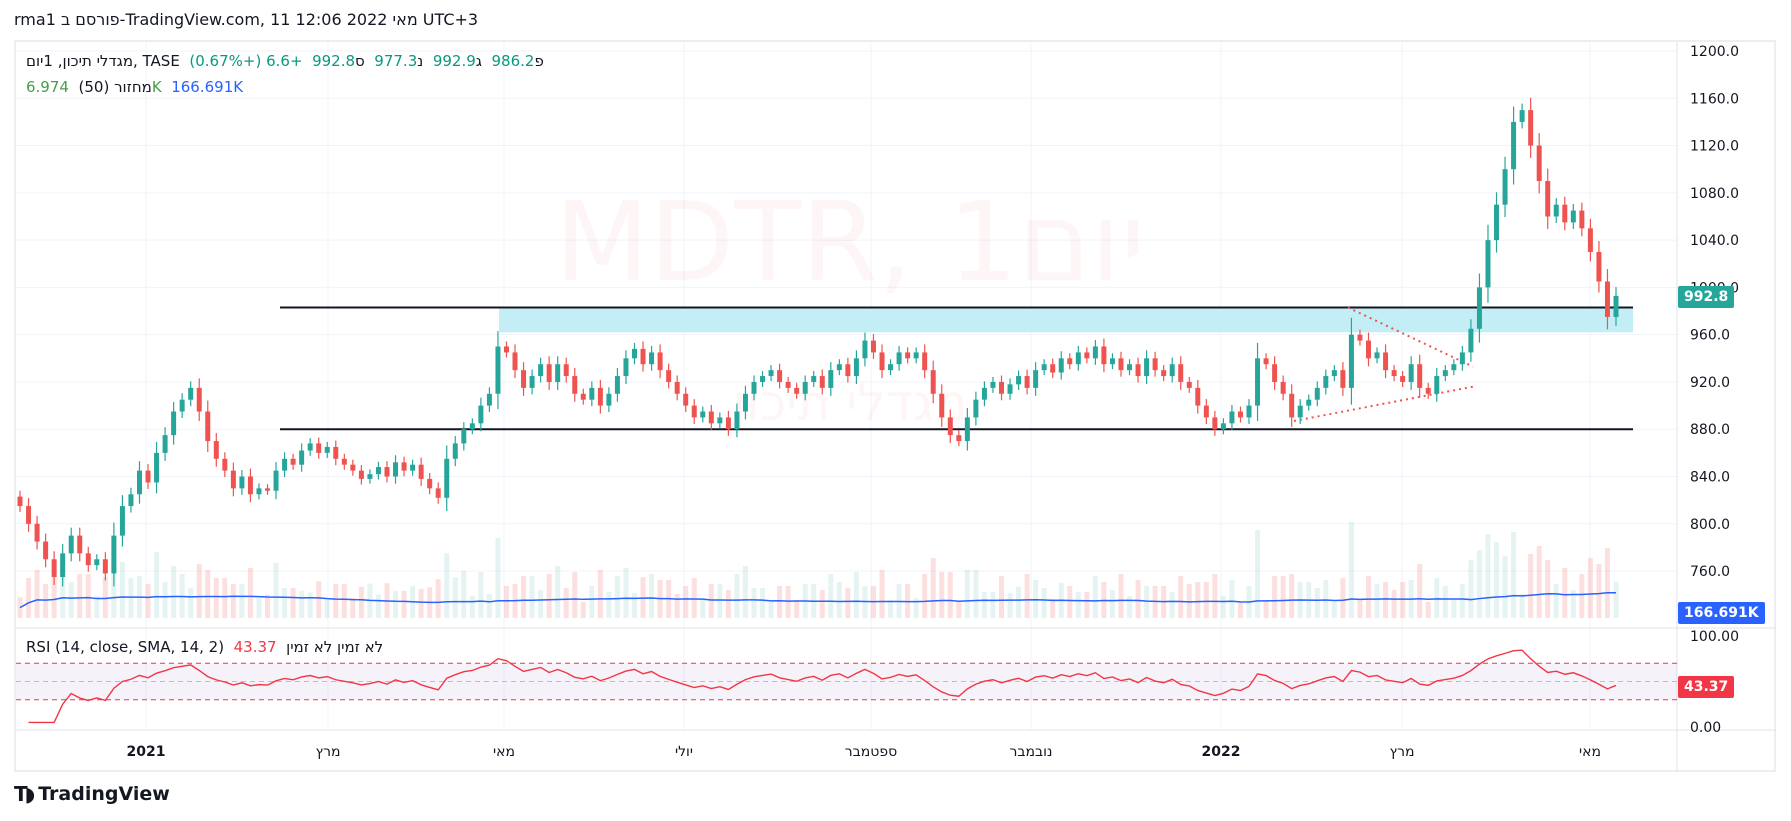 The image size is (1791, 821). Describe the element at coordinates (513, 61) in the screenshot. I see `open-value: 986.2` at that location.